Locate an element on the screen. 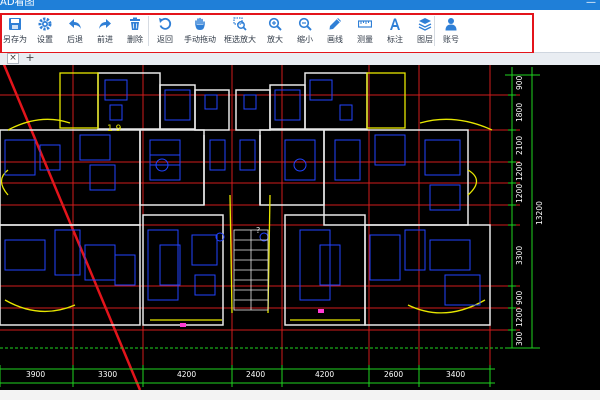  toolbar-highlight-box is located at coordinates (267, 33).